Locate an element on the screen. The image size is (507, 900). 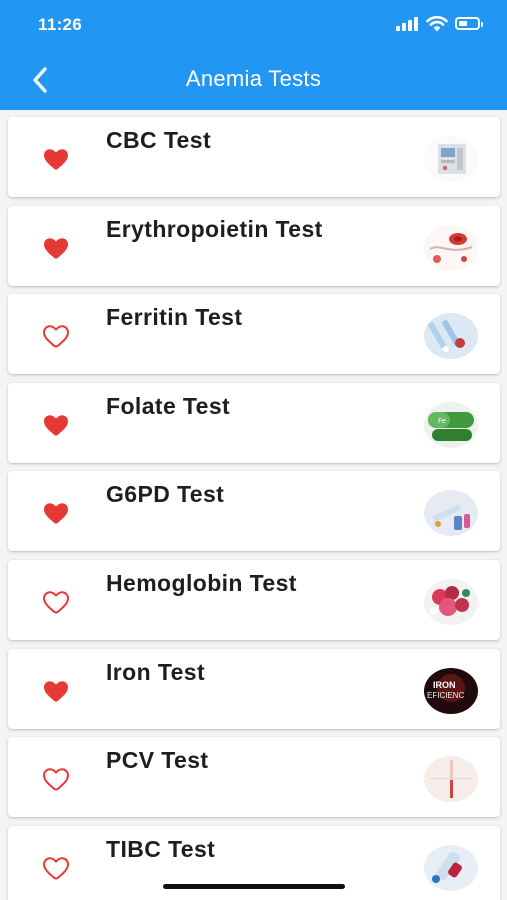
list-item: Iron Test IRON EFICIENC is located at coordinates (254, 688).